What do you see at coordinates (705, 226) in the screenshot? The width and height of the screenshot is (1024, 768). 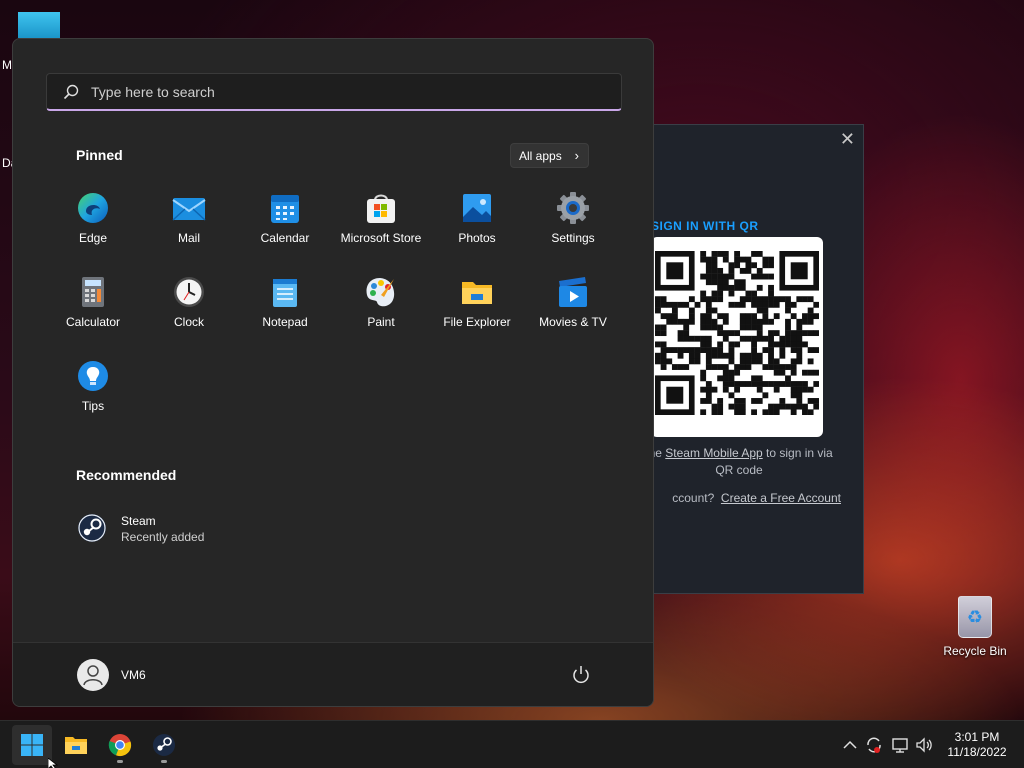 I see `qr-sign-in-title: SIGN IN WITH QR` at bounding box center [705, 226].